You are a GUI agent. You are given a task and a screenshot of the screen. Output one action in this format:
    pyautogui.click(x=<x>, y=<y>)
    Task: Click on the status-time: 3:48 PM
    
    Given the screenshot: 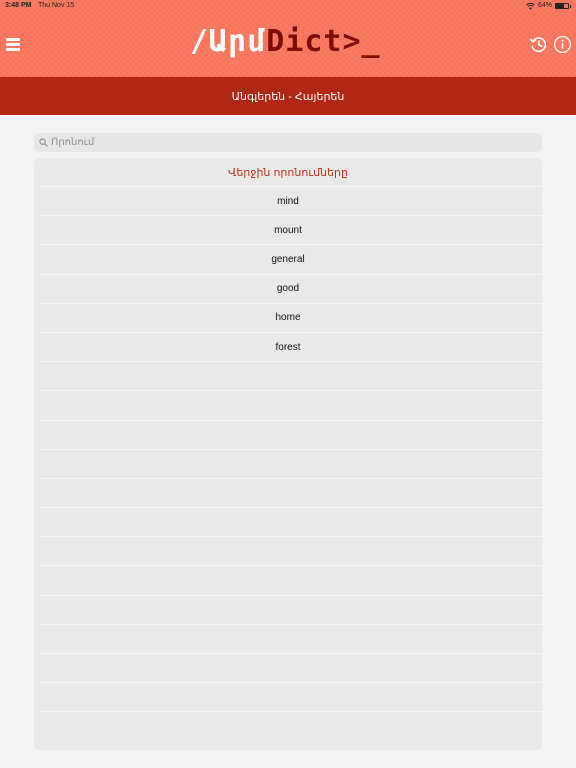 What is the action you would take?
    pyautogui.click(x=18, y=5)
    